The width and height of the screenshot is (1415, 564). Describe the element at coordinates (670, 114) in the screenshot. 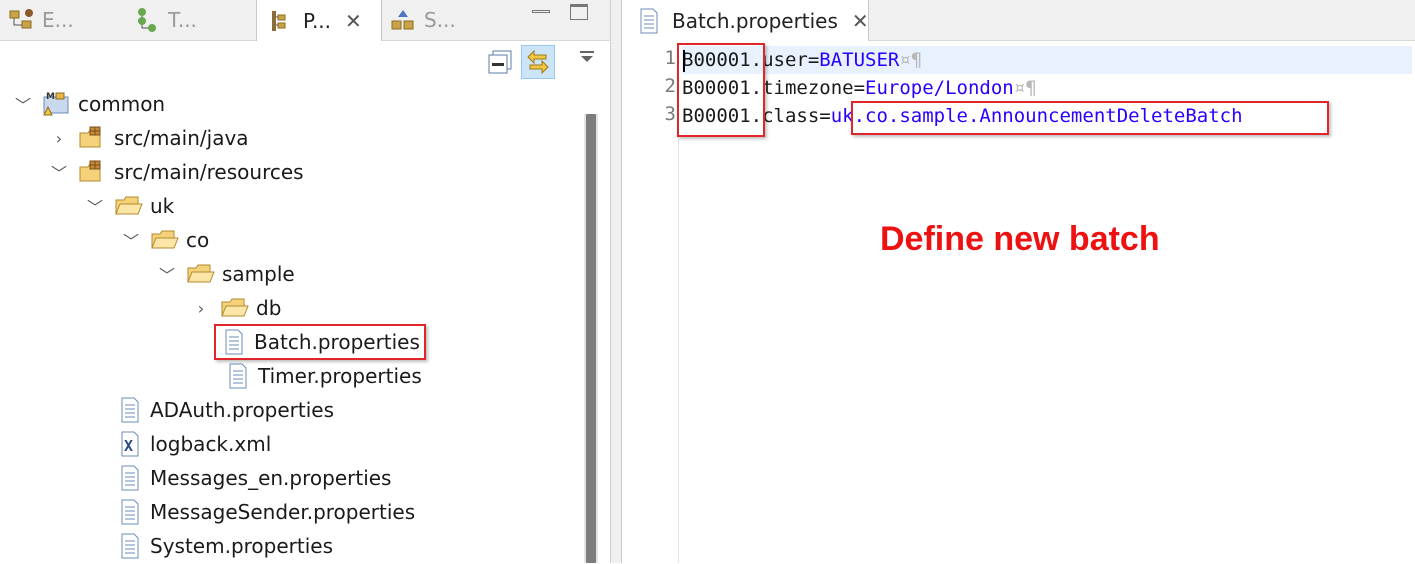

I see `line-number: 3` at that location.